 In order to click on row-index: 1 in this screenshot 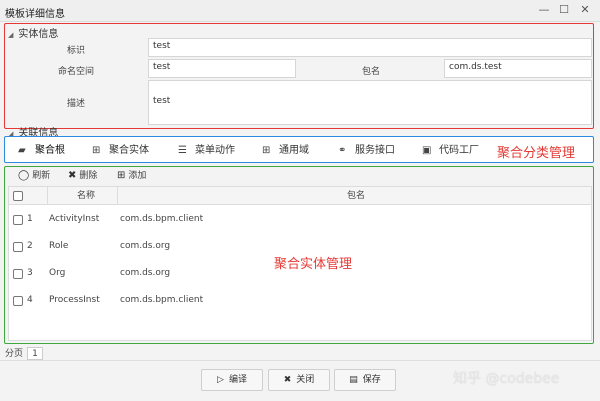, I will do `click(30, 219)`.